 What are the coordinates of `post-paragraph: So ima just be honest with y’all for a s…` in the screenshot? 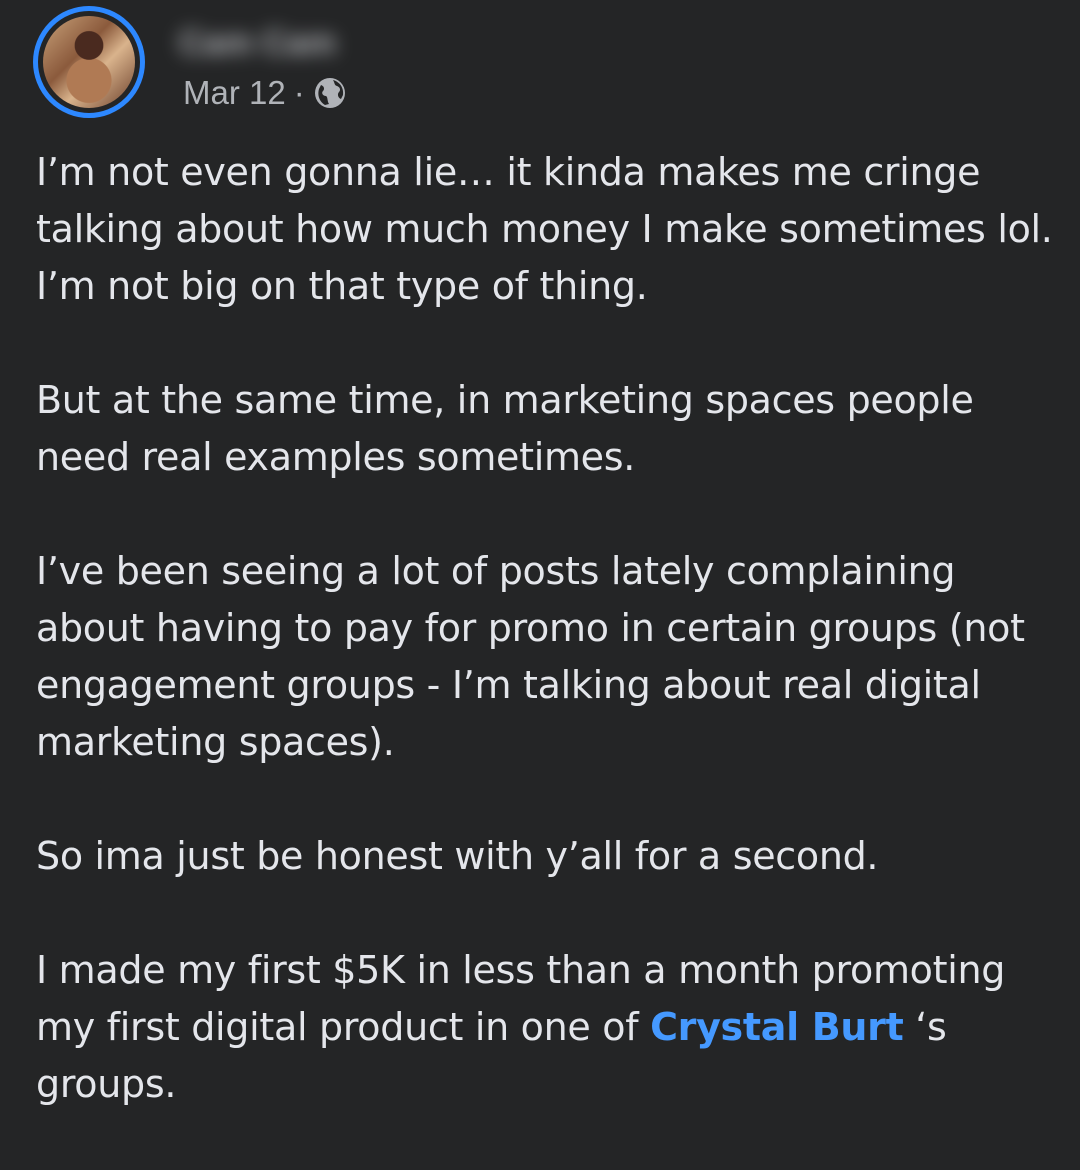 It's located at (457, 856).